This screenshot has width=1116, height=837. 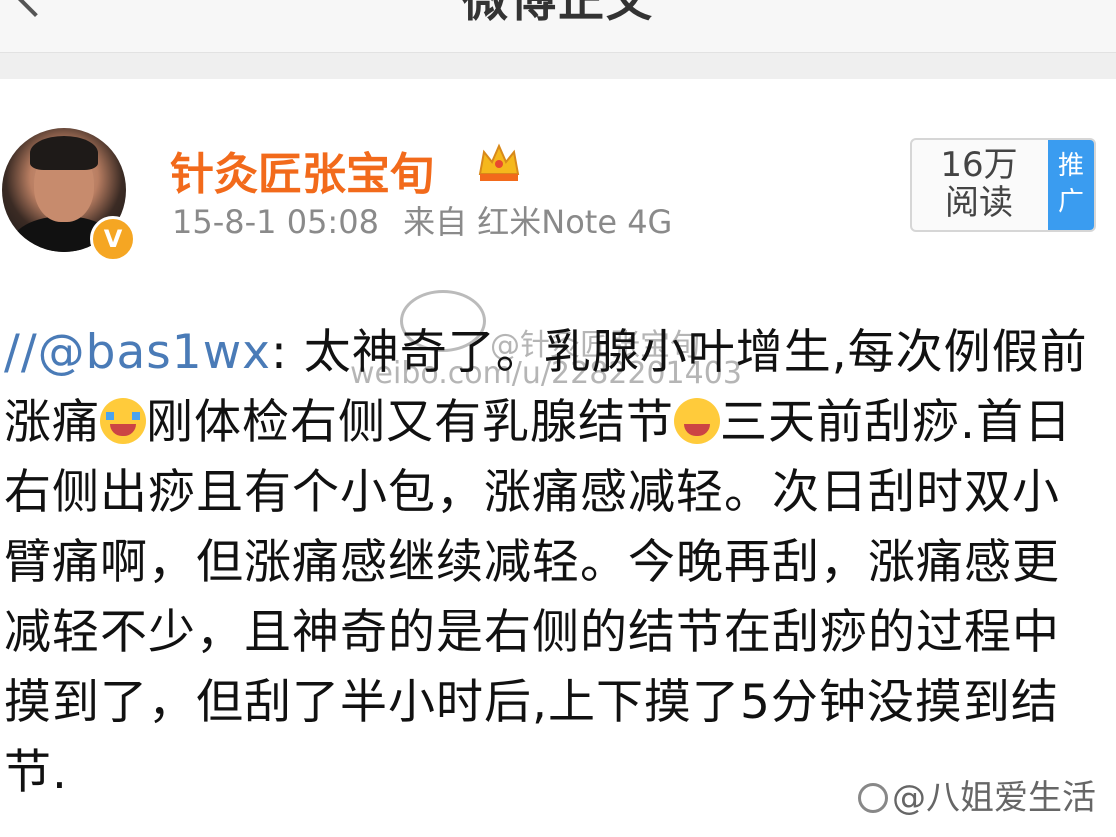 What do you see at coordinates (558, 13) in the screenshot?
I see `page-title: 微博正文` at bounding box center [558, 13].